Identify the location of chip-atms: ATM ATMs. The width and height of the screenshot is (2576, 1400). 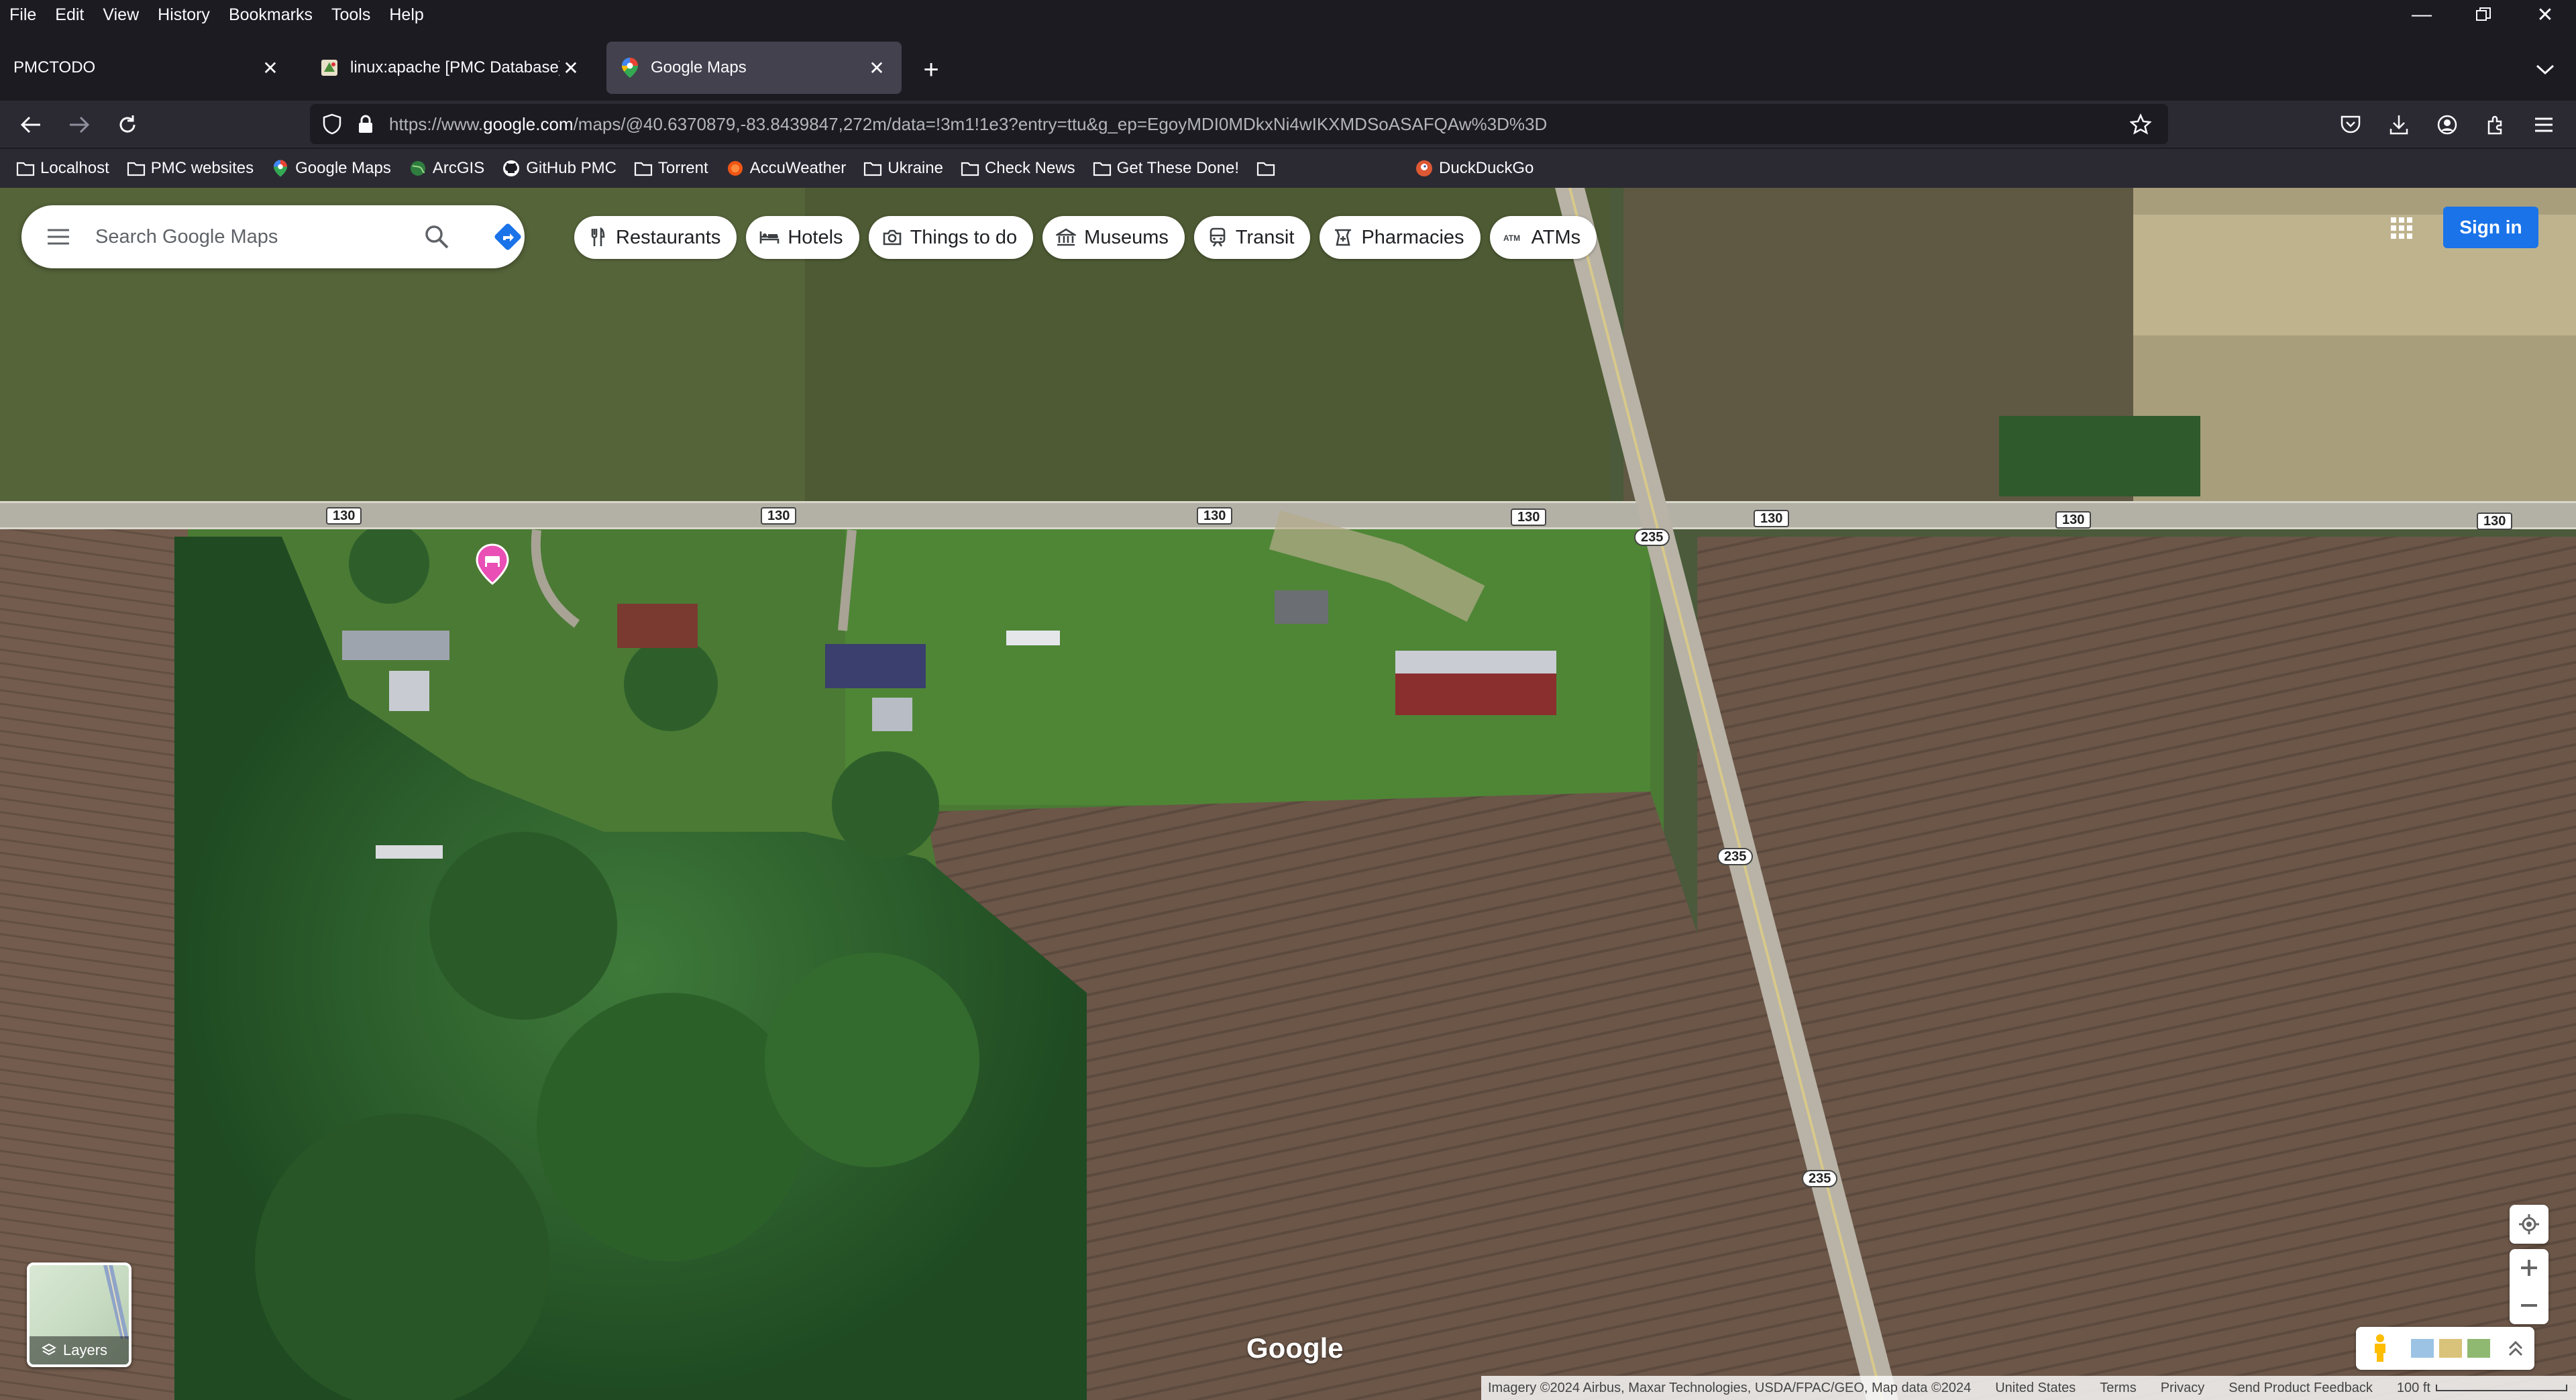
(1543, 237).